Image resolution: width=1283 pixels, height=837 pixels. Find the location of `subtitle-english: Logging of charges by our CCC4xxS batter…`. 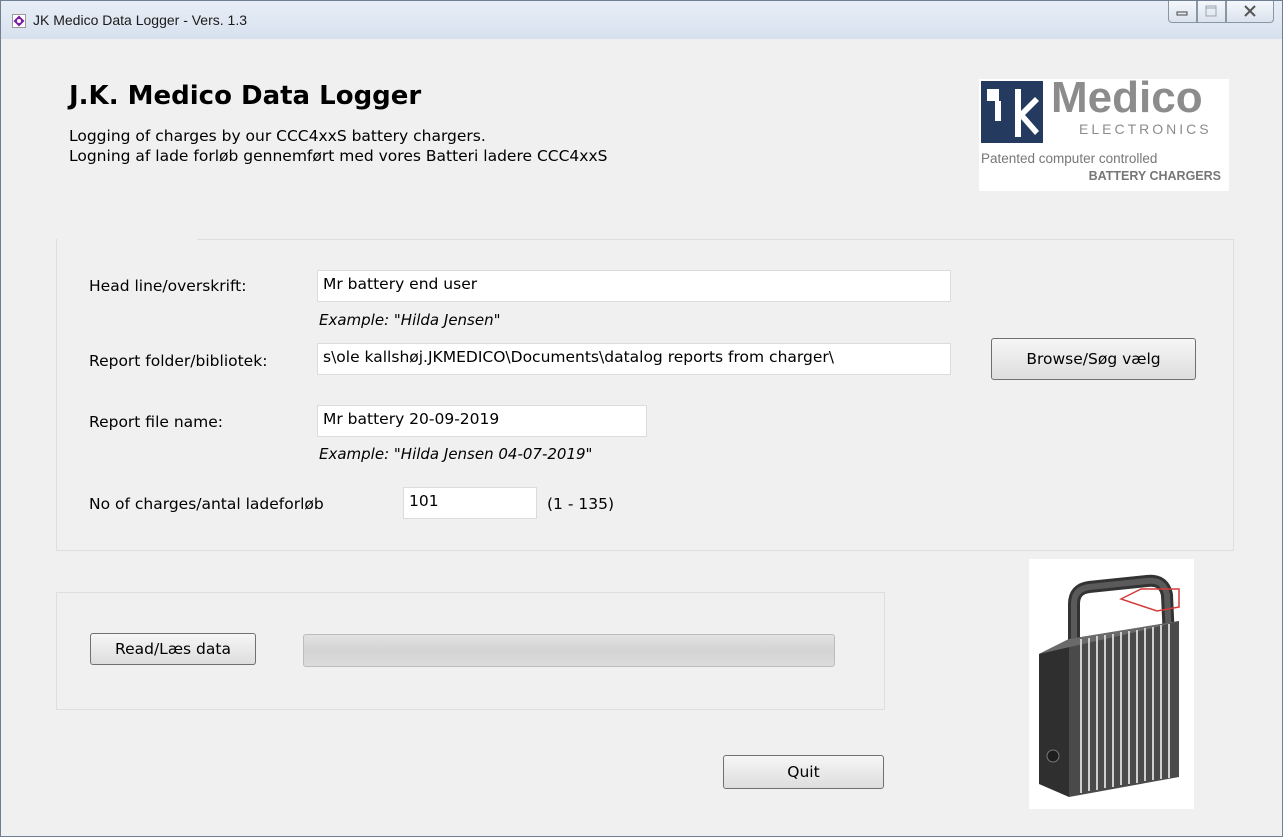

subtitle-english: Logging of charges by our CCC4xxS batter… is located at coordinates (277, 136).